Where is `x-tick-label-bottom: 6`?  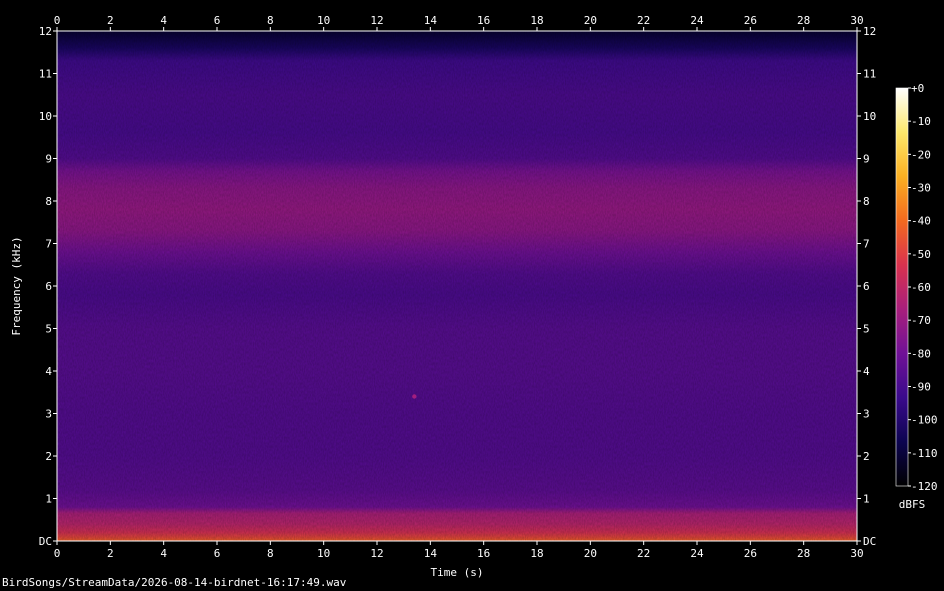 x-tick-label-bottom: 6 is located at coordinates (217, 553).